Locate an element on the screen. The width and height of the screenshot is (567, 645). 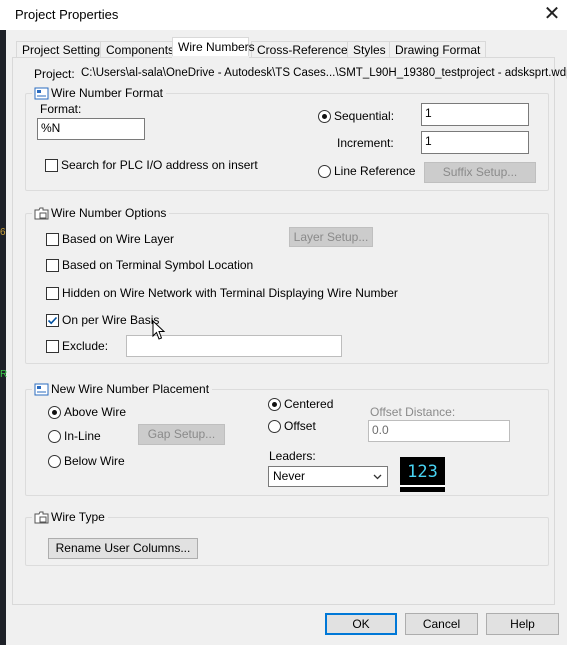
background-glyph: R is located at coordinates (4, 374).